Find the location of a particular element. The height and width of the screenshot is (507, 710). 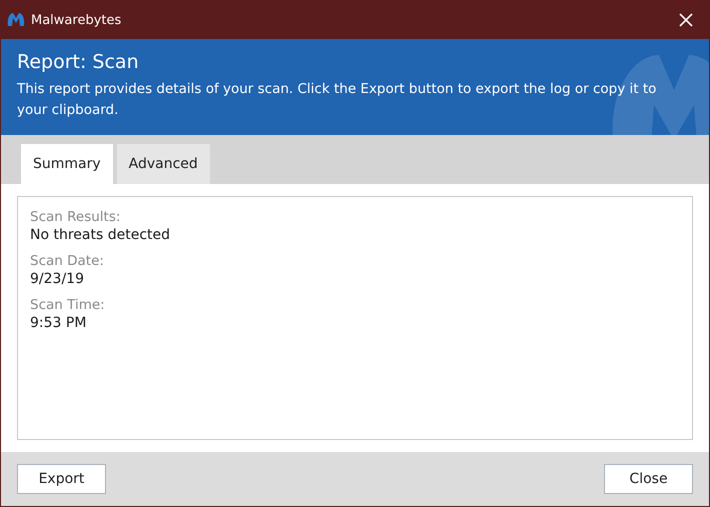

field-value: No threats detected is located at coordinates (101, 235).